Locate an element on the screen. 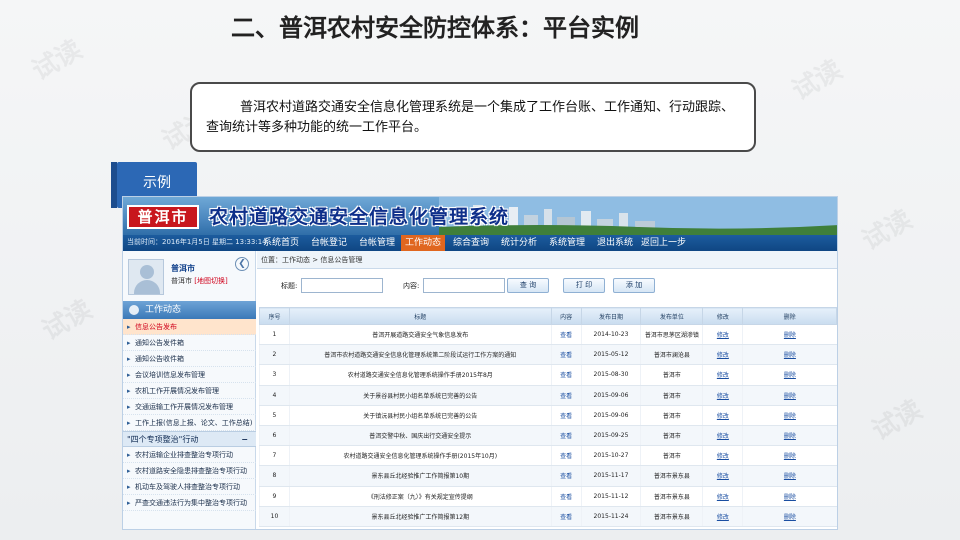  nav-work-dynamics: 工作动态 is located at coordinates (423, 243).